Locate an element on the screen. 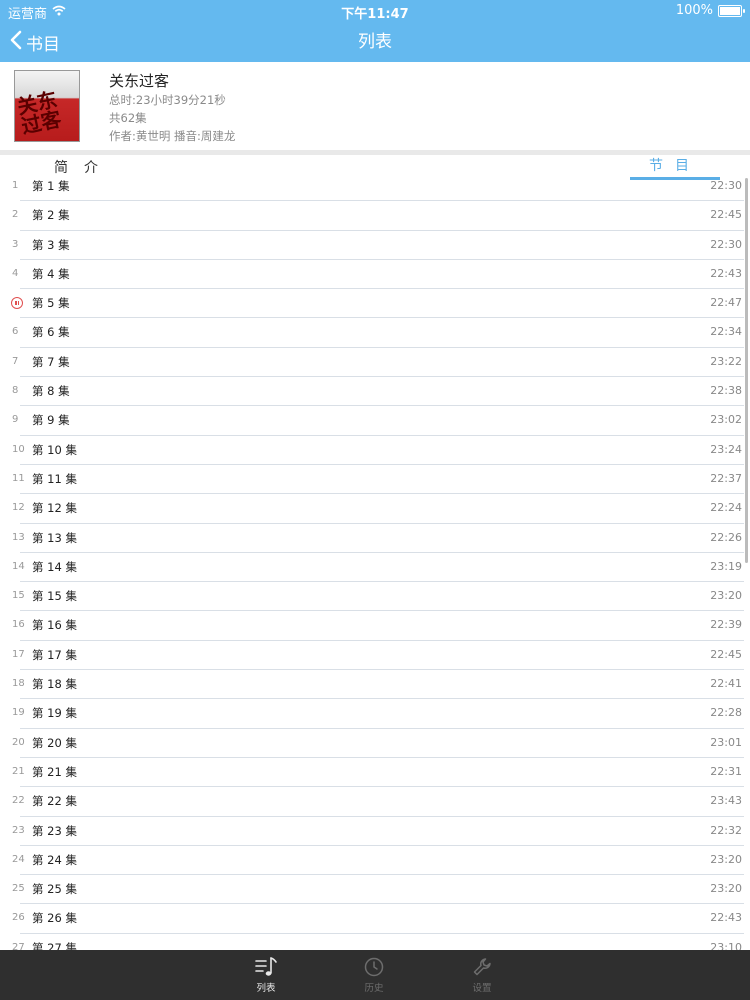 This screenshot has height=1000, width=750. header: 运营商 下午11:47 100% 书目 列表 is located at coordinates (375, 31).